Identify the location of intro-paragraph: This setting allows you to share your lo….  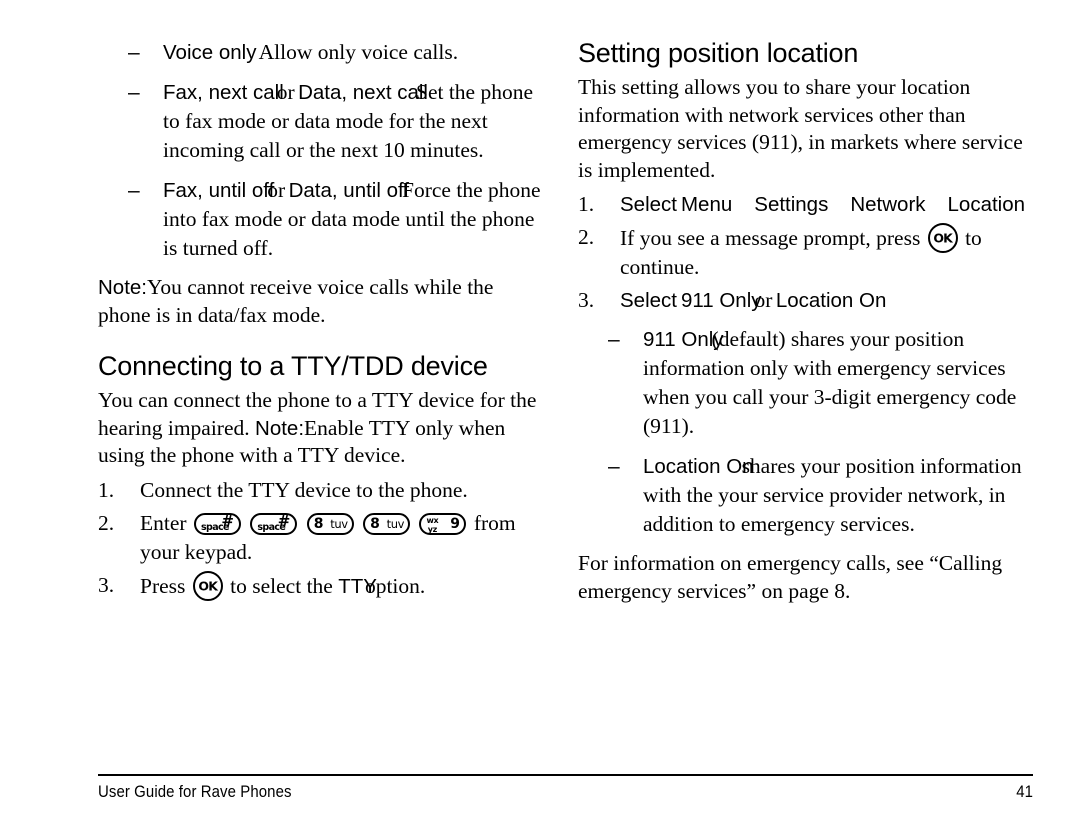
(800, 128).